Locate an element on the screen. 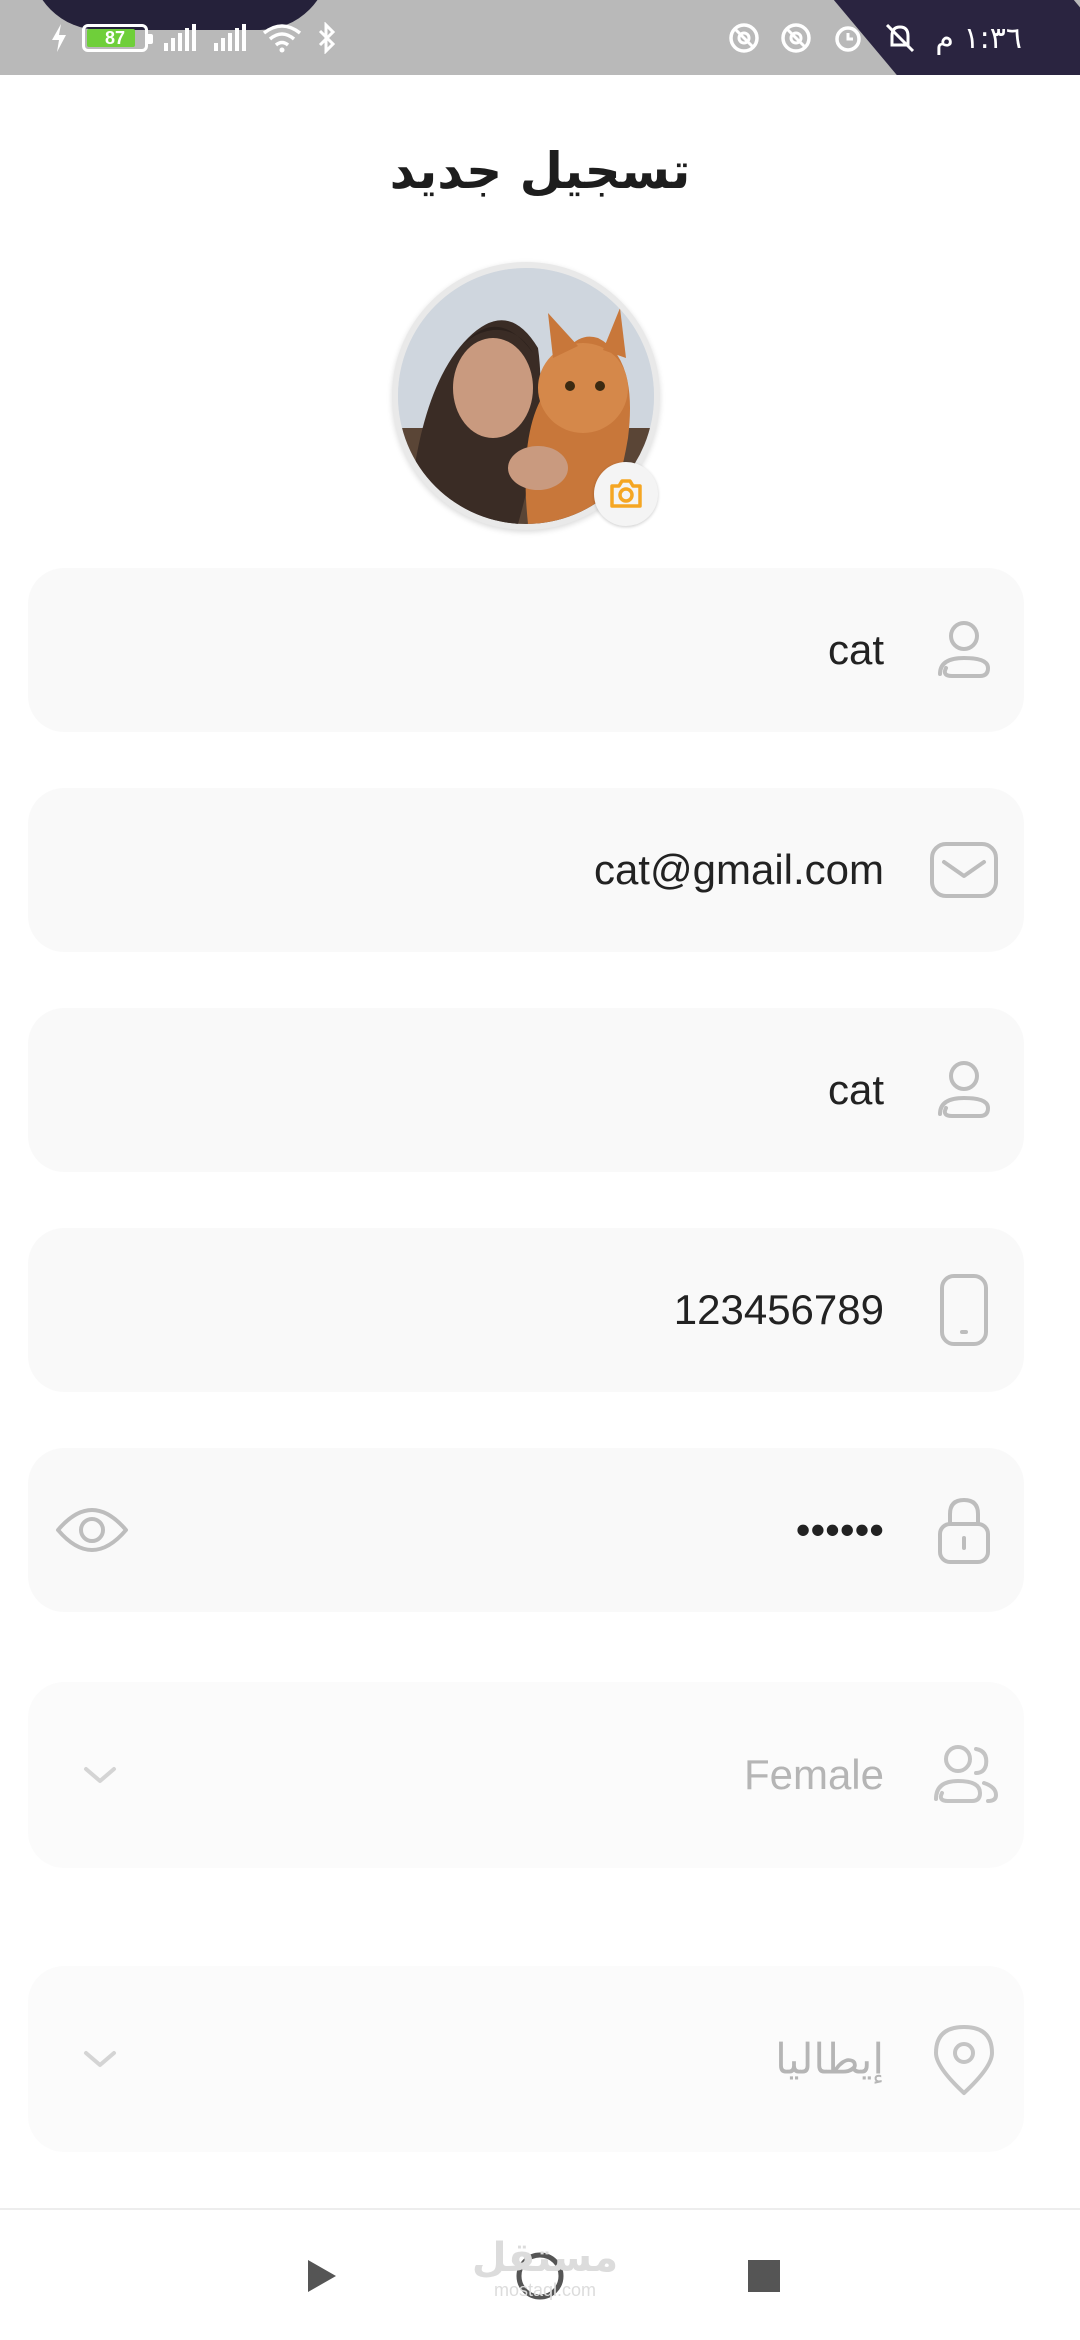 Image resolution: width=1080 pixels, height=2340 pixels. charging-icon is located at coordinates (59, 38).